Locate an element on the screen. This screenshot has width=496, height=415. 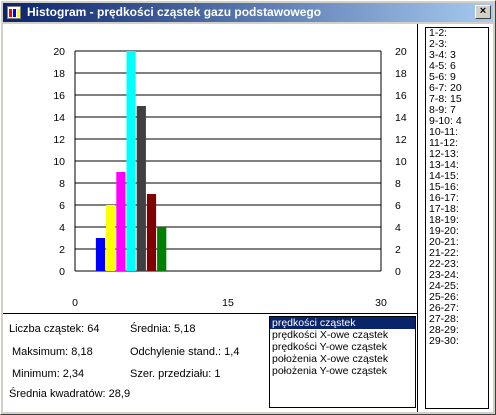
y-tick-label-right: 14 is located at coordinates (401, 118).